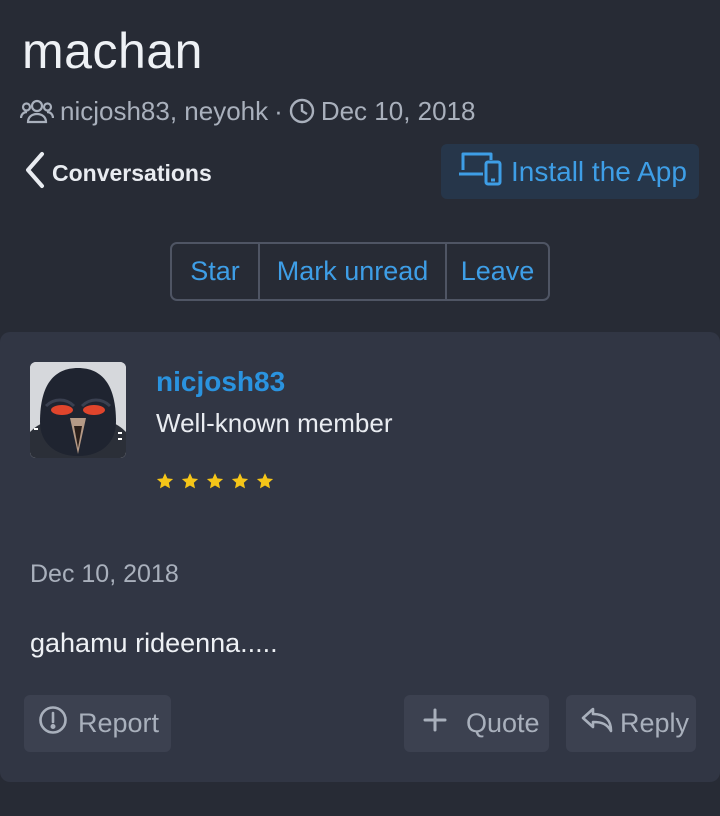 This screenshot has height=816, width=720. Describe the element at coordinates (655, 723) in the screenshot. I see `reply-label: Reply` at that location.